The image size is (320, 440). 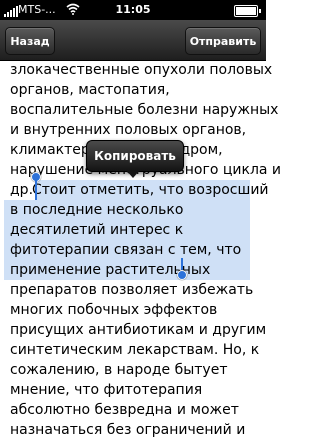 What do you see at coordinates (247, 11) in the screenshot?
I see `battery-icon` at bounding box center [247, 11].